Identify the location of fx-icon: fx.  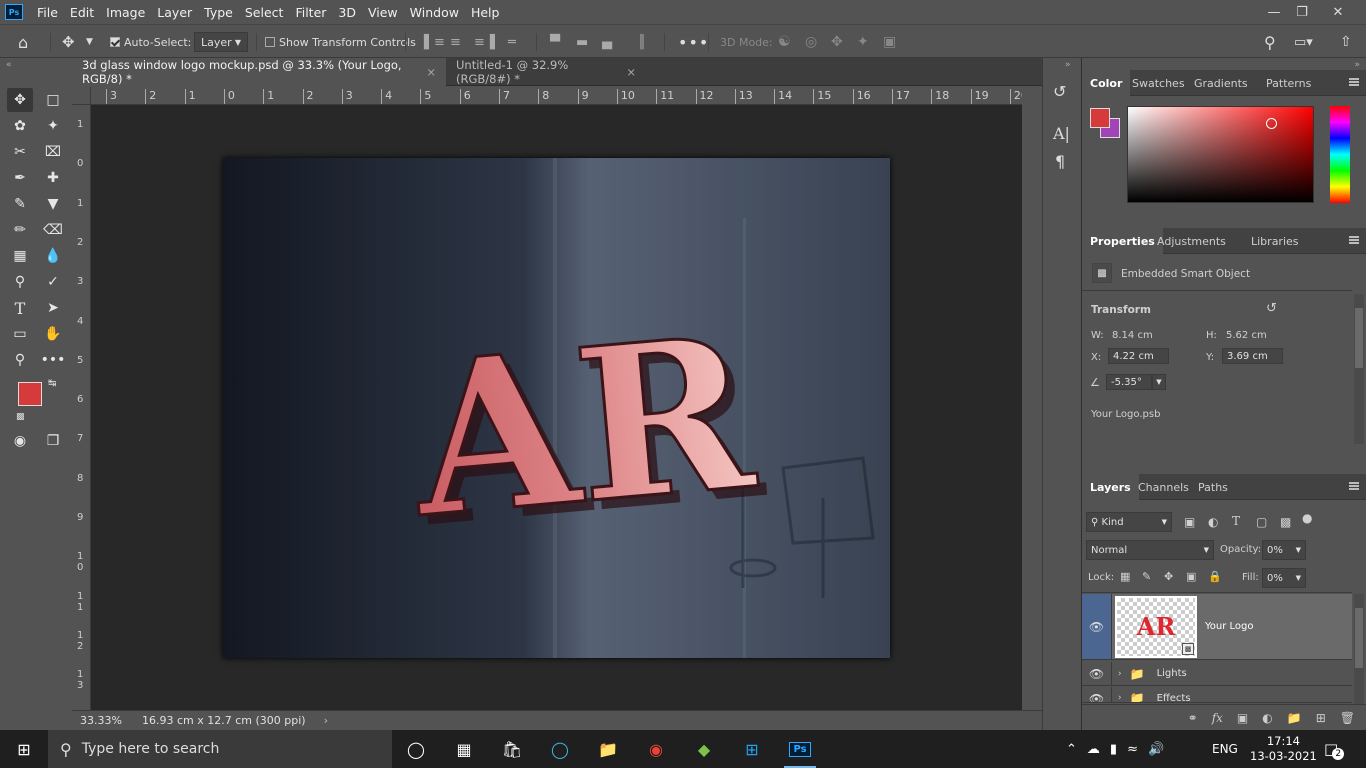
(1217, 718).